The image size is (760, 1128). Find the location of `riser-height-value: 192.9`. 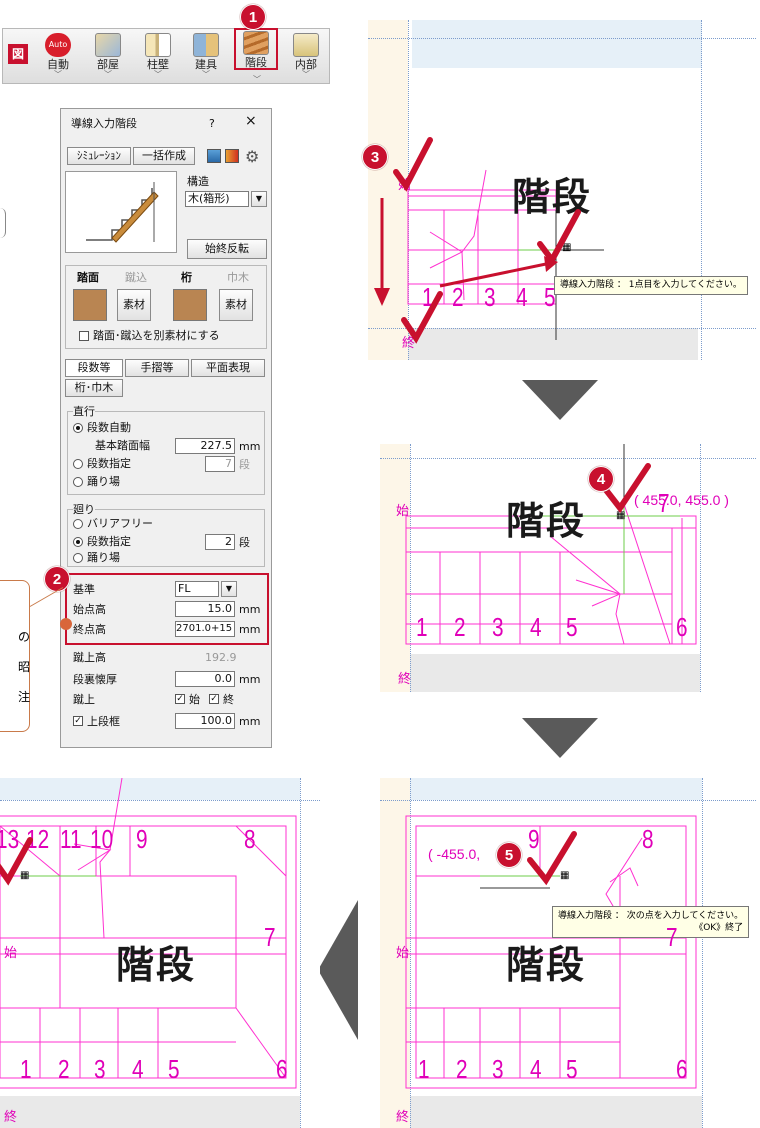

riser-height-value: 192.9 is located at coordinates (221, 657).